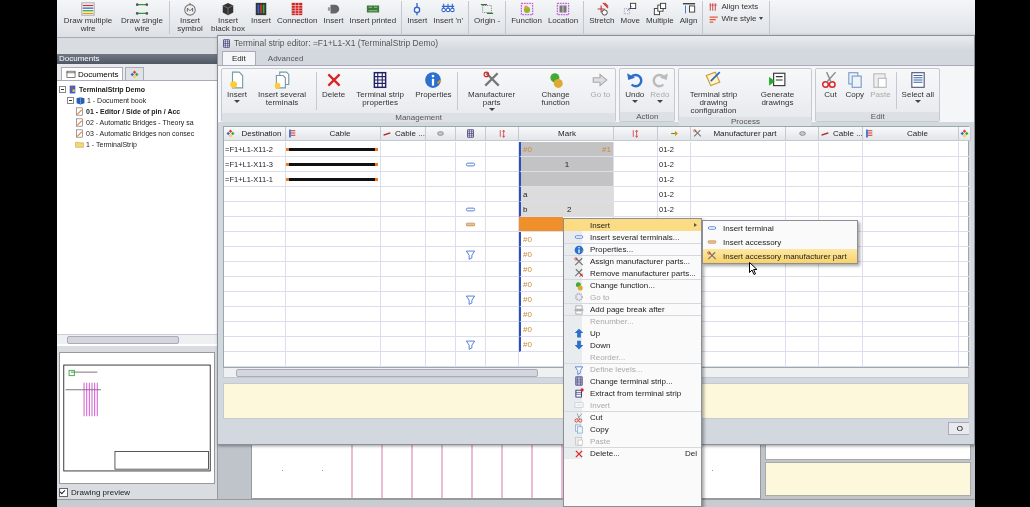 This screenshot has width=1030, height=507. What do you see at coordinates (878, 116) in the screenshot?
I see `group-label: Edit` at bounding box center [878, 116].